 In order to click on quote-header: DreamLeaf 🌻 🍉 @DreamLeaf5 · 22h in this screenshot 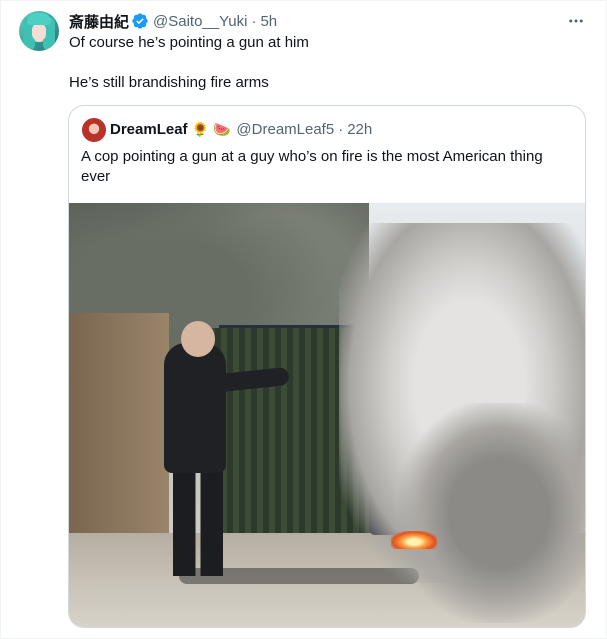, I will do `click(241, 129)`.